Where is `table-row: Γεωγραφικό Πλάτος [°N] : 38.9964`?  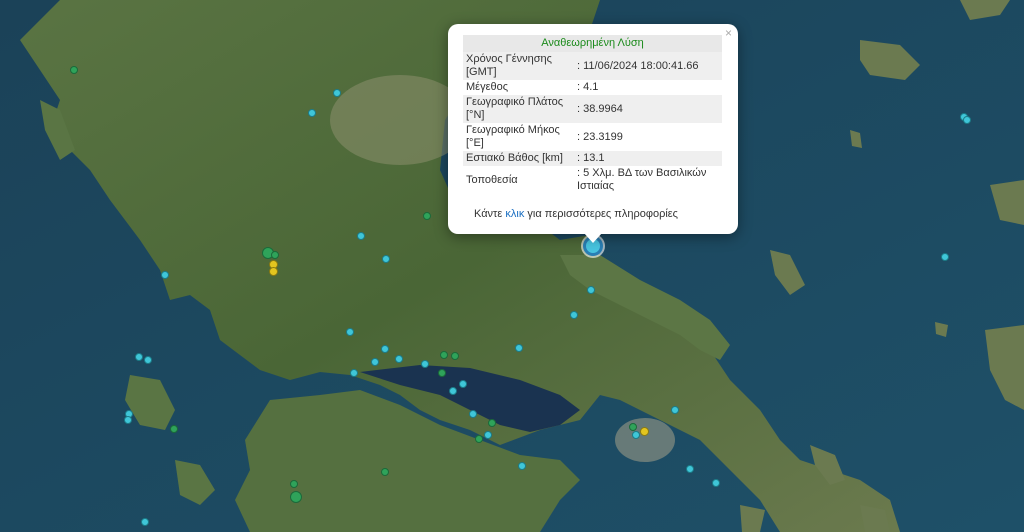
table-row: Γεωγραφικό Πλάτος [°N] : 38.9964 is located at coordinates (592, 109).